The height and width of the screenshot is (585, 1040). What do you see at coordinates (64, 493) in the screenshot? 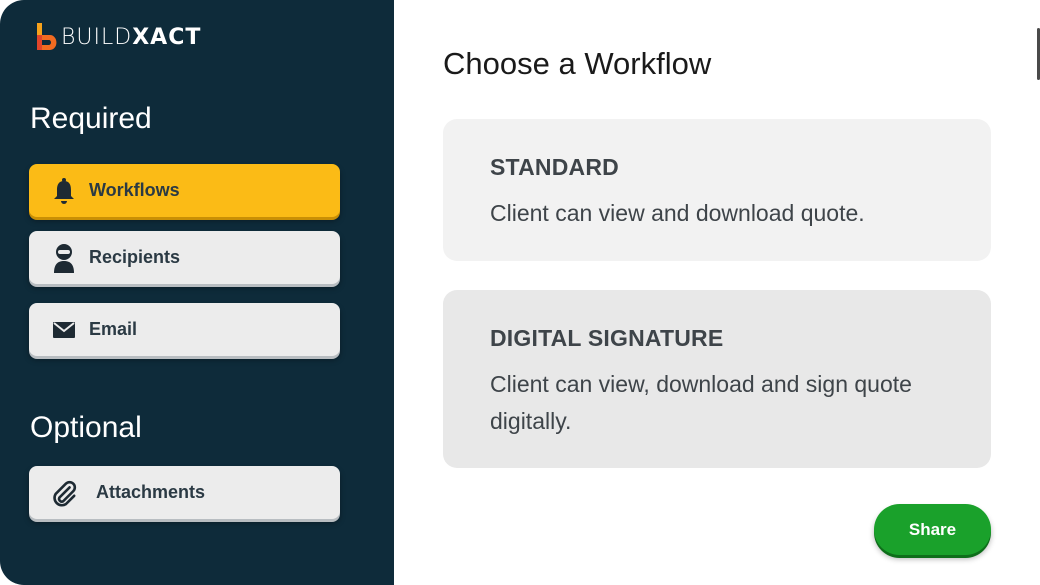
I see `paperclip-icon` at bounding box center [64, 493].